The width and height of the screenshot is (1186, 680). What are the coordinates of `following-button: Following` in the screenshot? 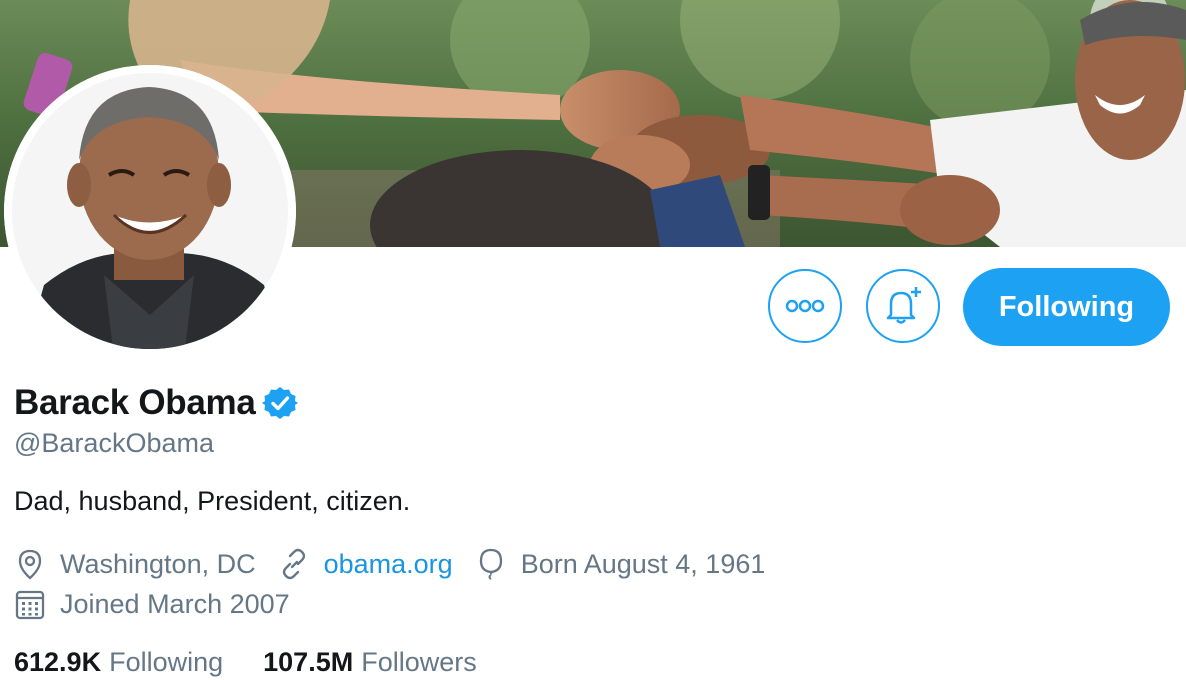 It's located at (1066, 307).